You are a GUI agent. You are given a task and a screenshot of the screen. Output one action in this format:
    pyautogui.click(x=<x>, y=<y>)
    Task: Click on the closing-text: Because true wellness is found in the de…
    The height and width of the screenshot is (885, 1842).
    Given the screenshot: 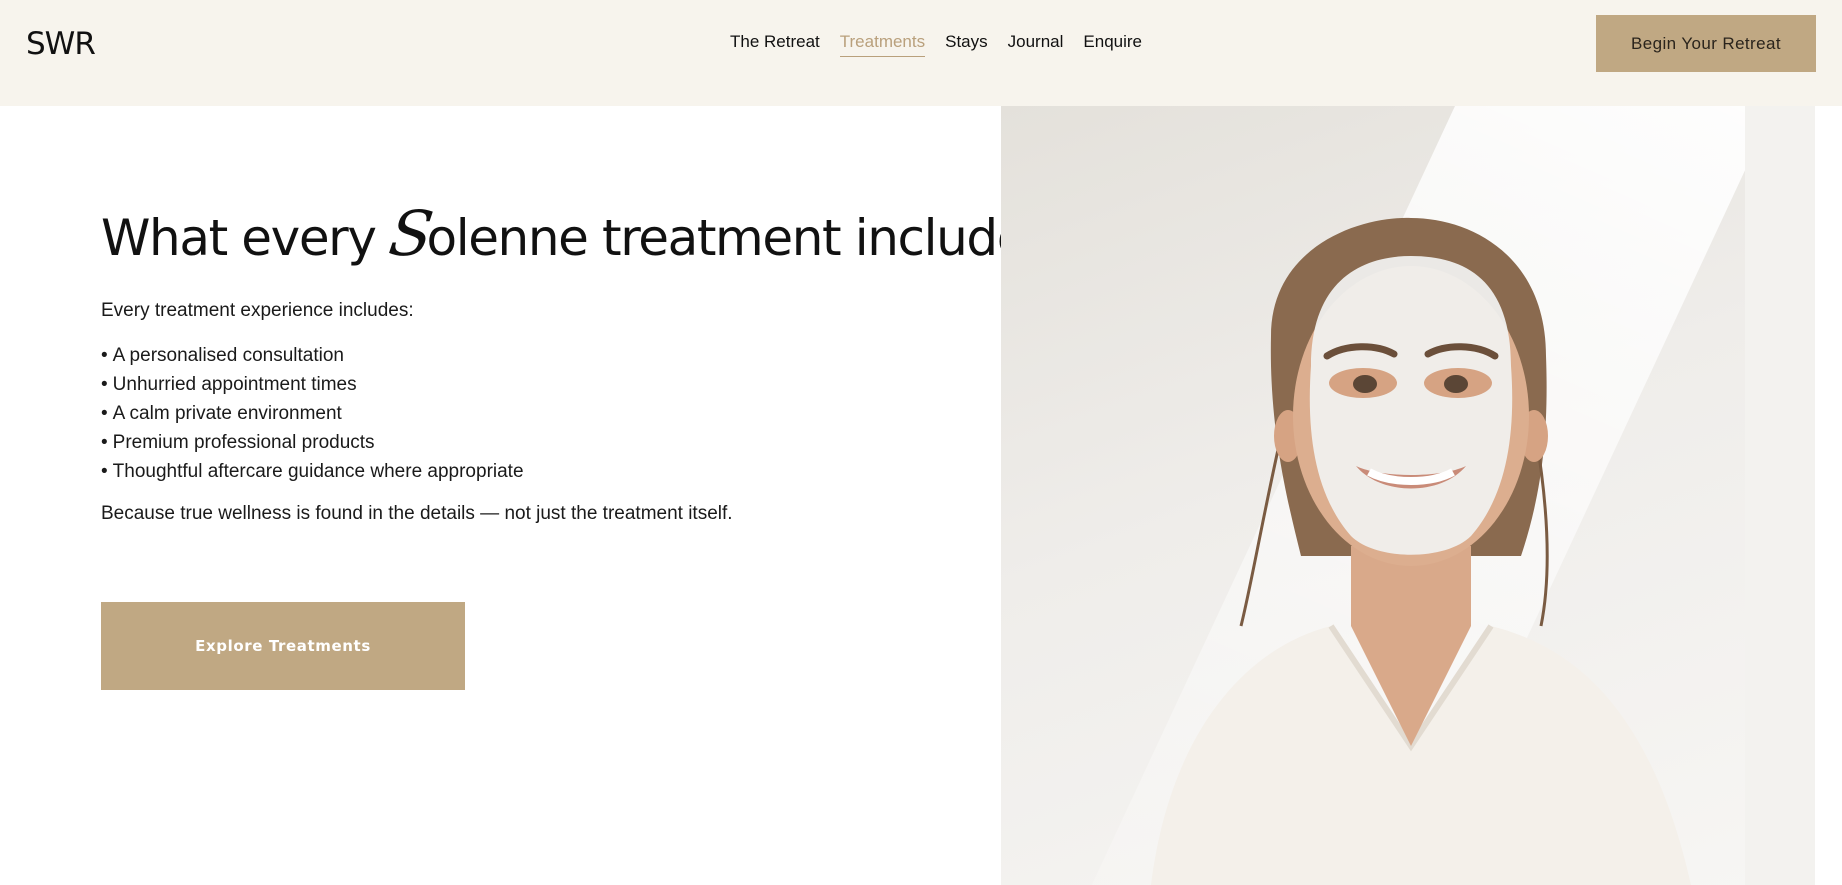 What is the action you would take?
    pyautogui.click(x=417, y=513)
    